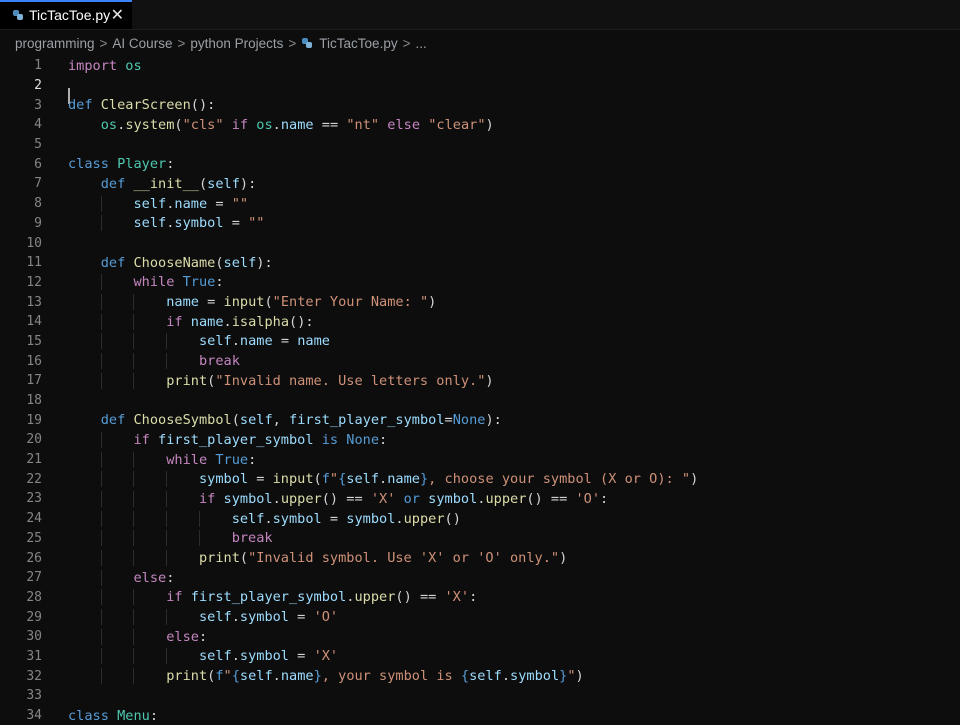 The width and height of the screenshot is (960, 725). Describe the element at coordinates (480, 224) in the screenshot. I see `code-line: 9 self.symbol = ""` at that location.